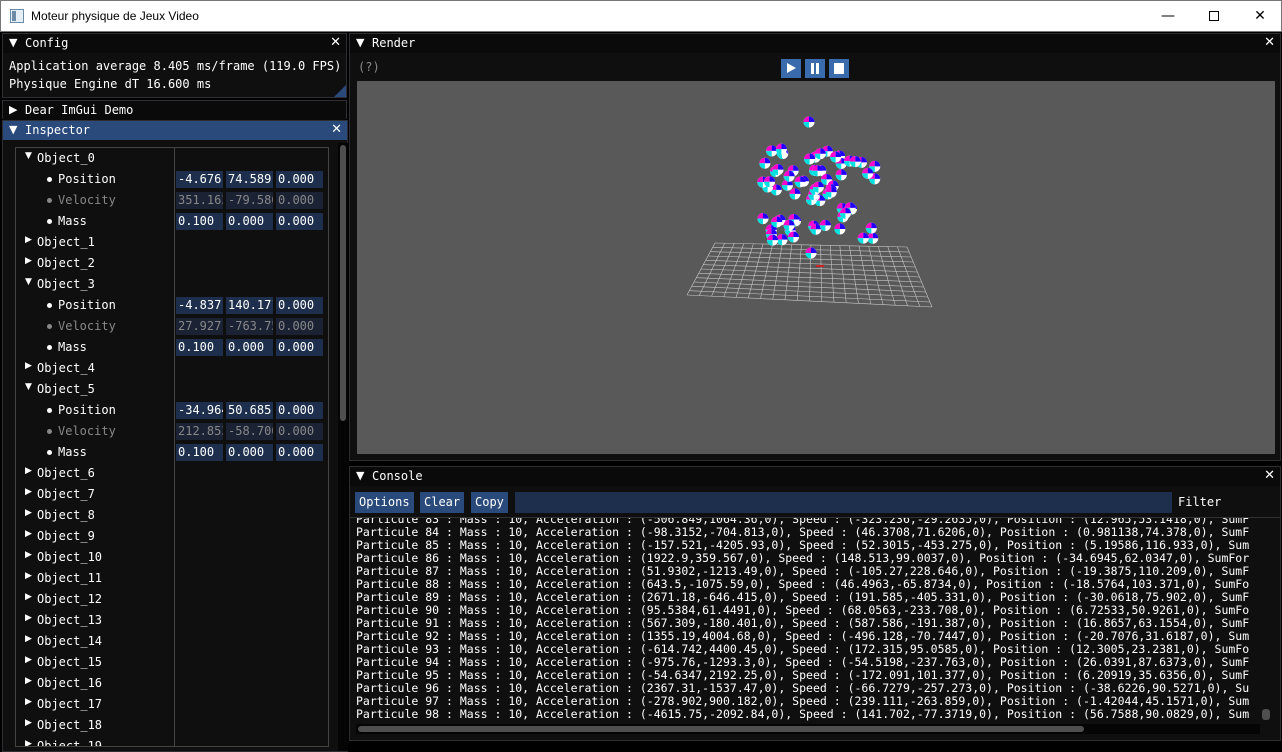 This screenshot has height=752, width=1282. I want to click on tree-node: ▼ Object_3, so click(95, 284).